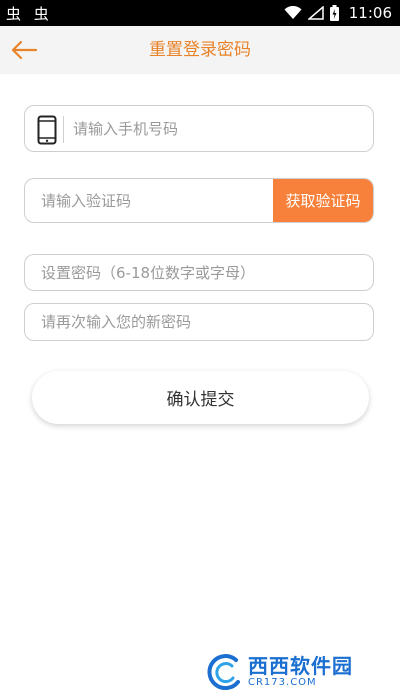 The image size is (400, 700). I want to click on status-indicators: 11:06, so click(338, 13).